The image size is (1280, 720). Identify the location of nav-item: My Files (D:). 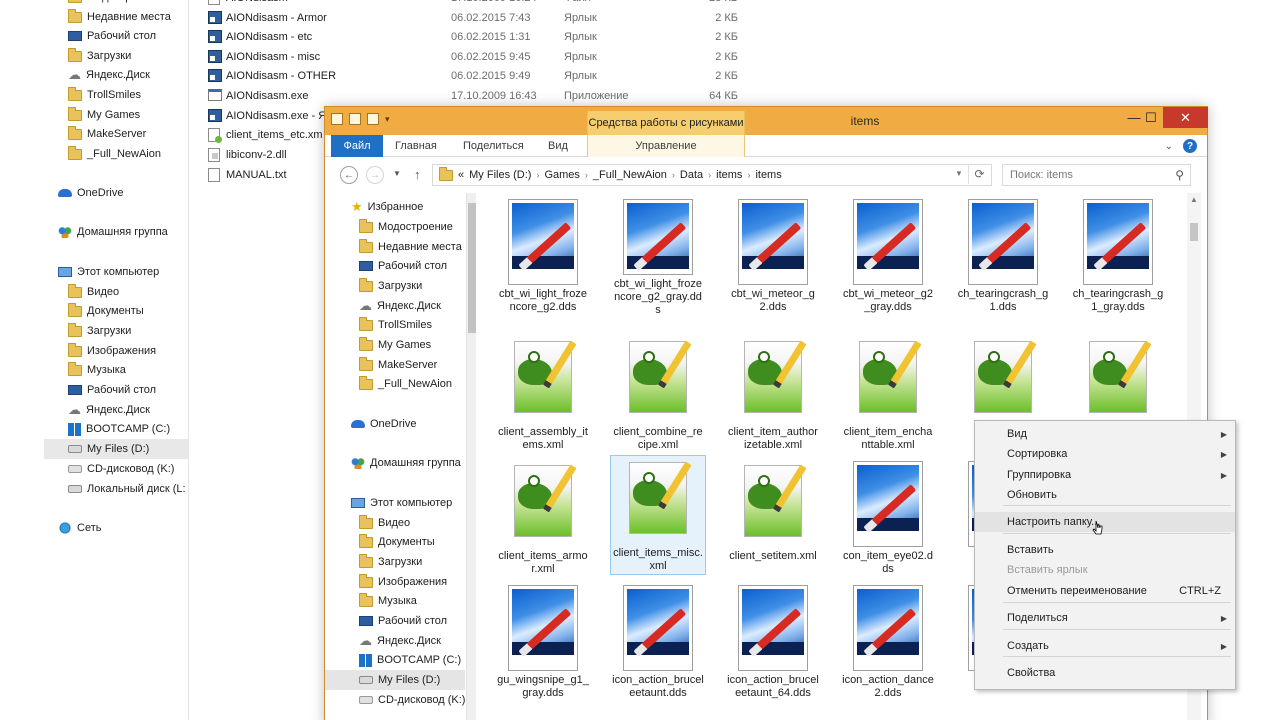
(395, 680).